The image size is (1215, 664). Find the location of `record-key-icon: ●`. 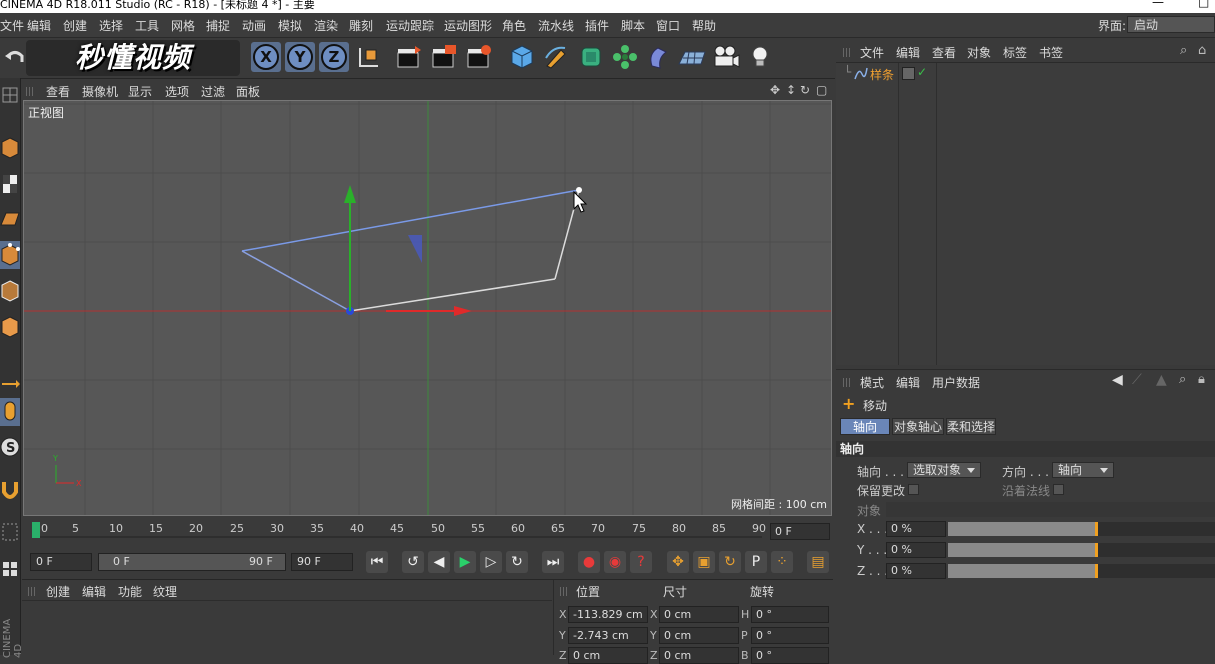

record-key-icon: ● is located at coordinates (589, 562).